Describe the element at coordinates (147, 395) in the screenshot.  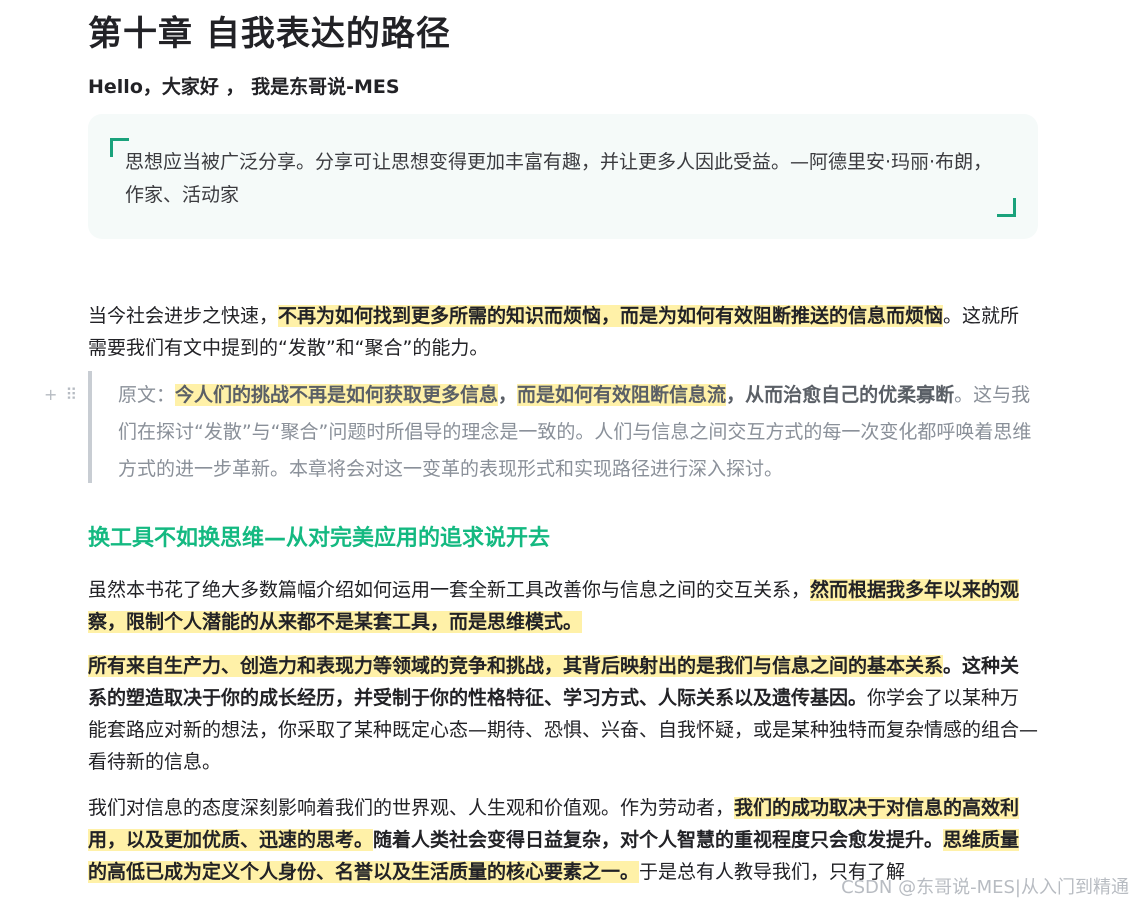
I see `text-run: 原文：` at that location.